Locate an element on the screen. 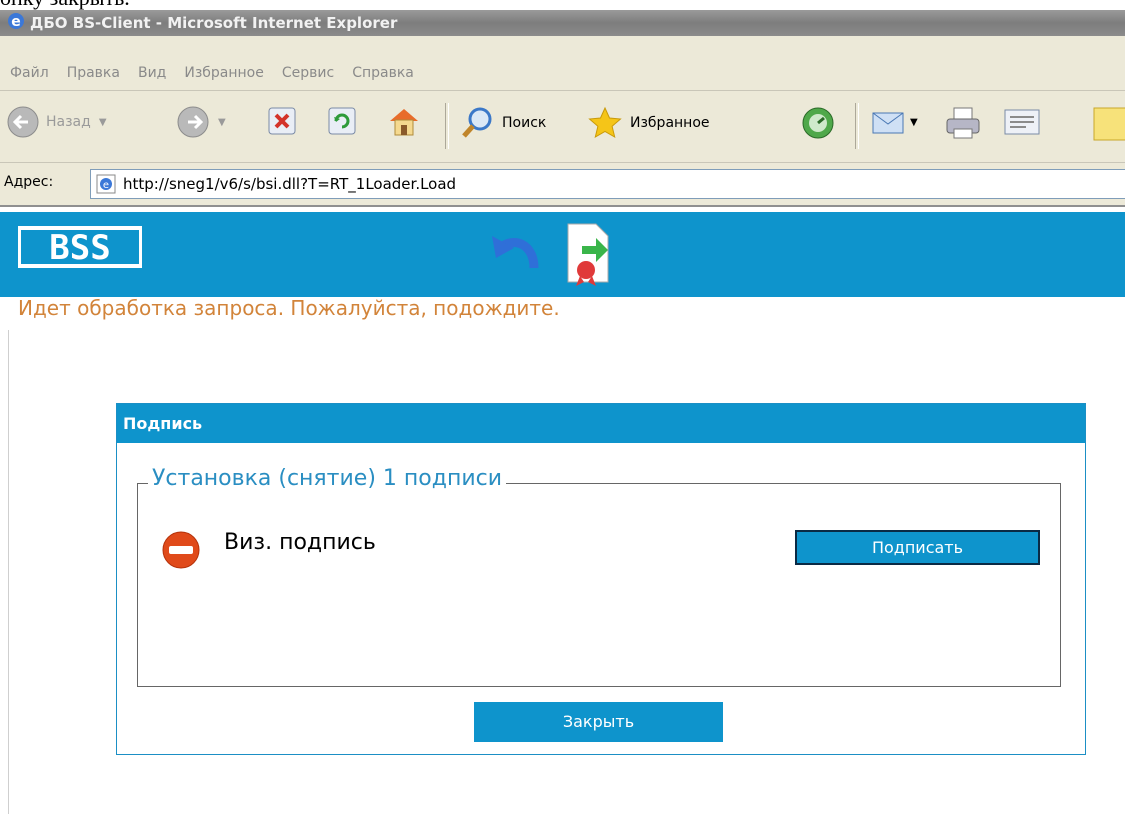  edit-icon is located at coordinates (1022, 122).